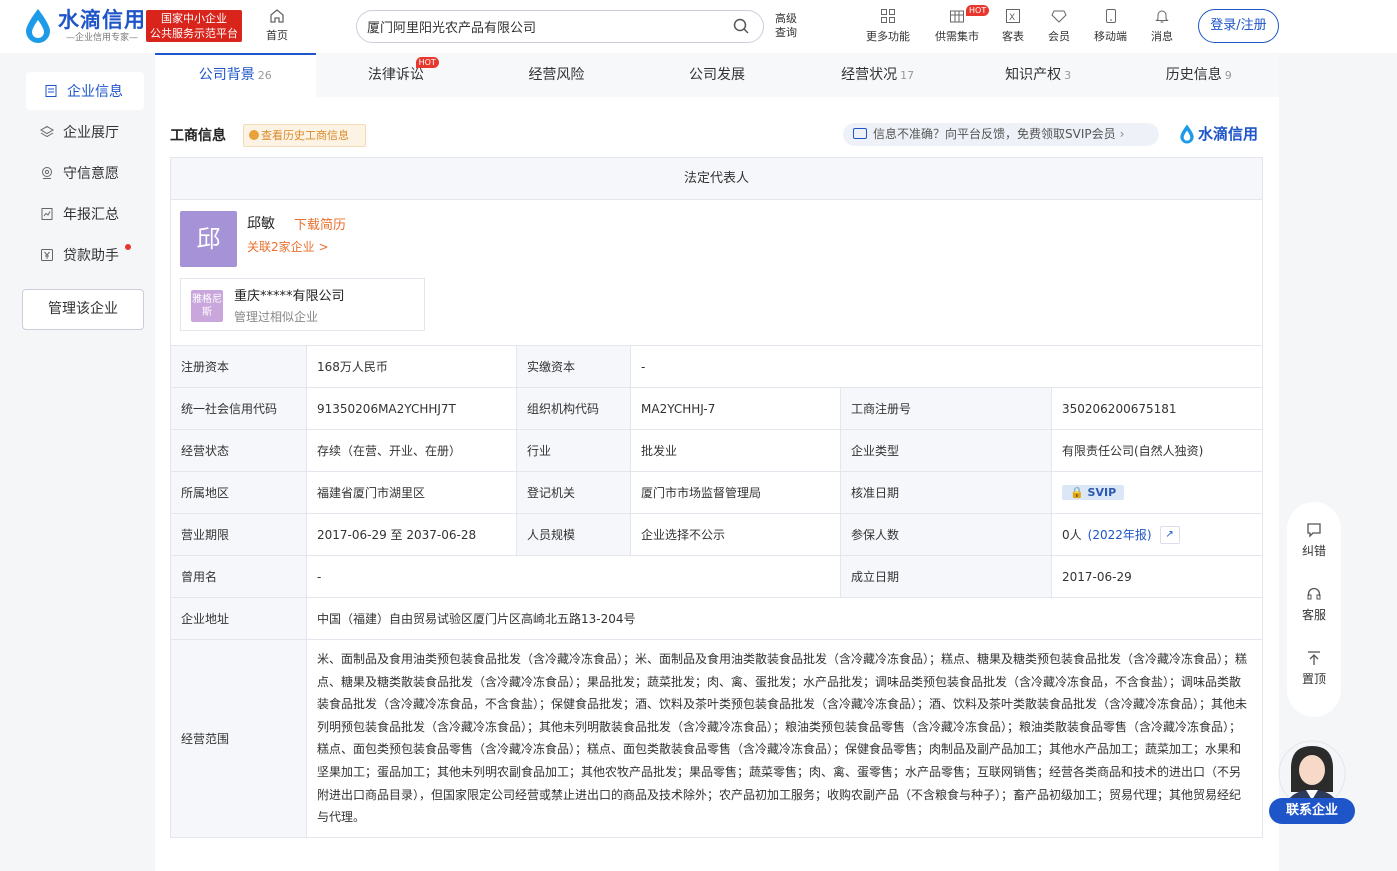 The width and height of the screenshot is (1397, 871). Describe the element at coordinates (1110, 36) in the screenshot. I see `nav-mobile-label: 移动端` at that location.